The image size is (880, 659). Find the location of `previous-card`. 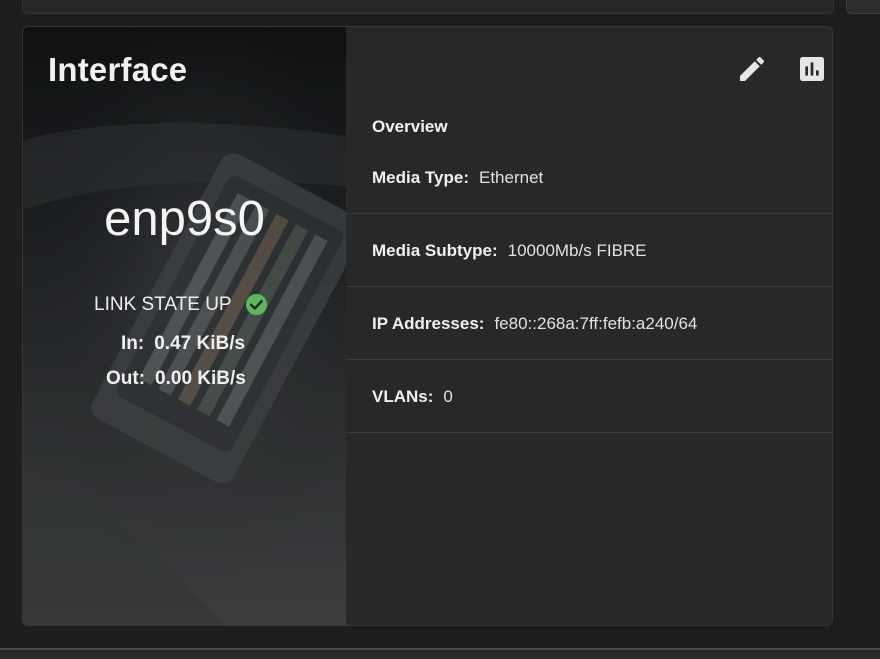

previous-card is located at coordinates (428, 7).